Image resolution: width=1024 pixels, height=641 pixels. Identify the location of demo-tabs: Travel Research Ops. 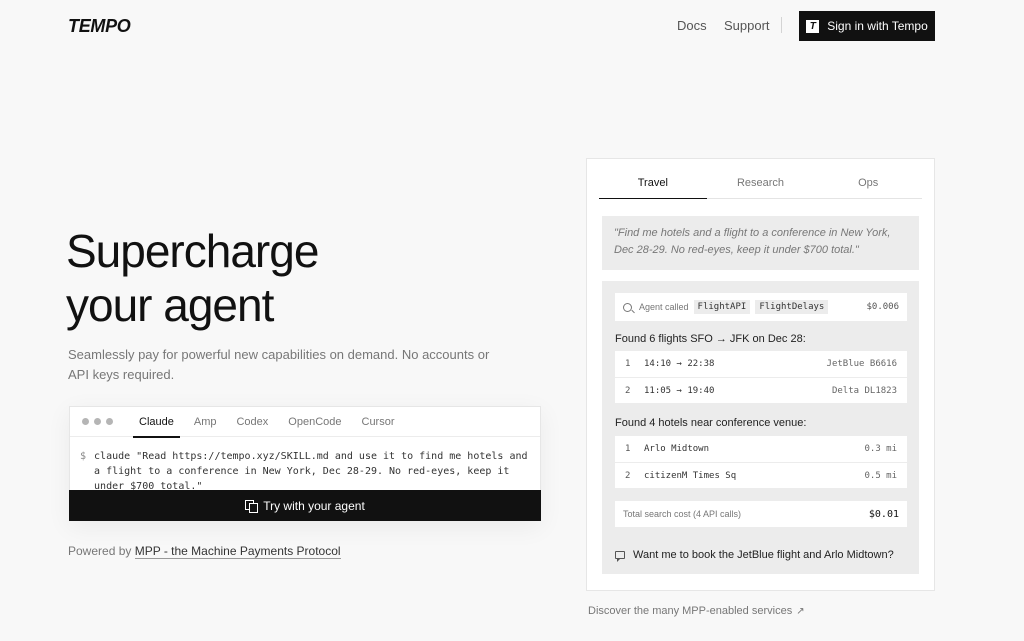
(760, 183).